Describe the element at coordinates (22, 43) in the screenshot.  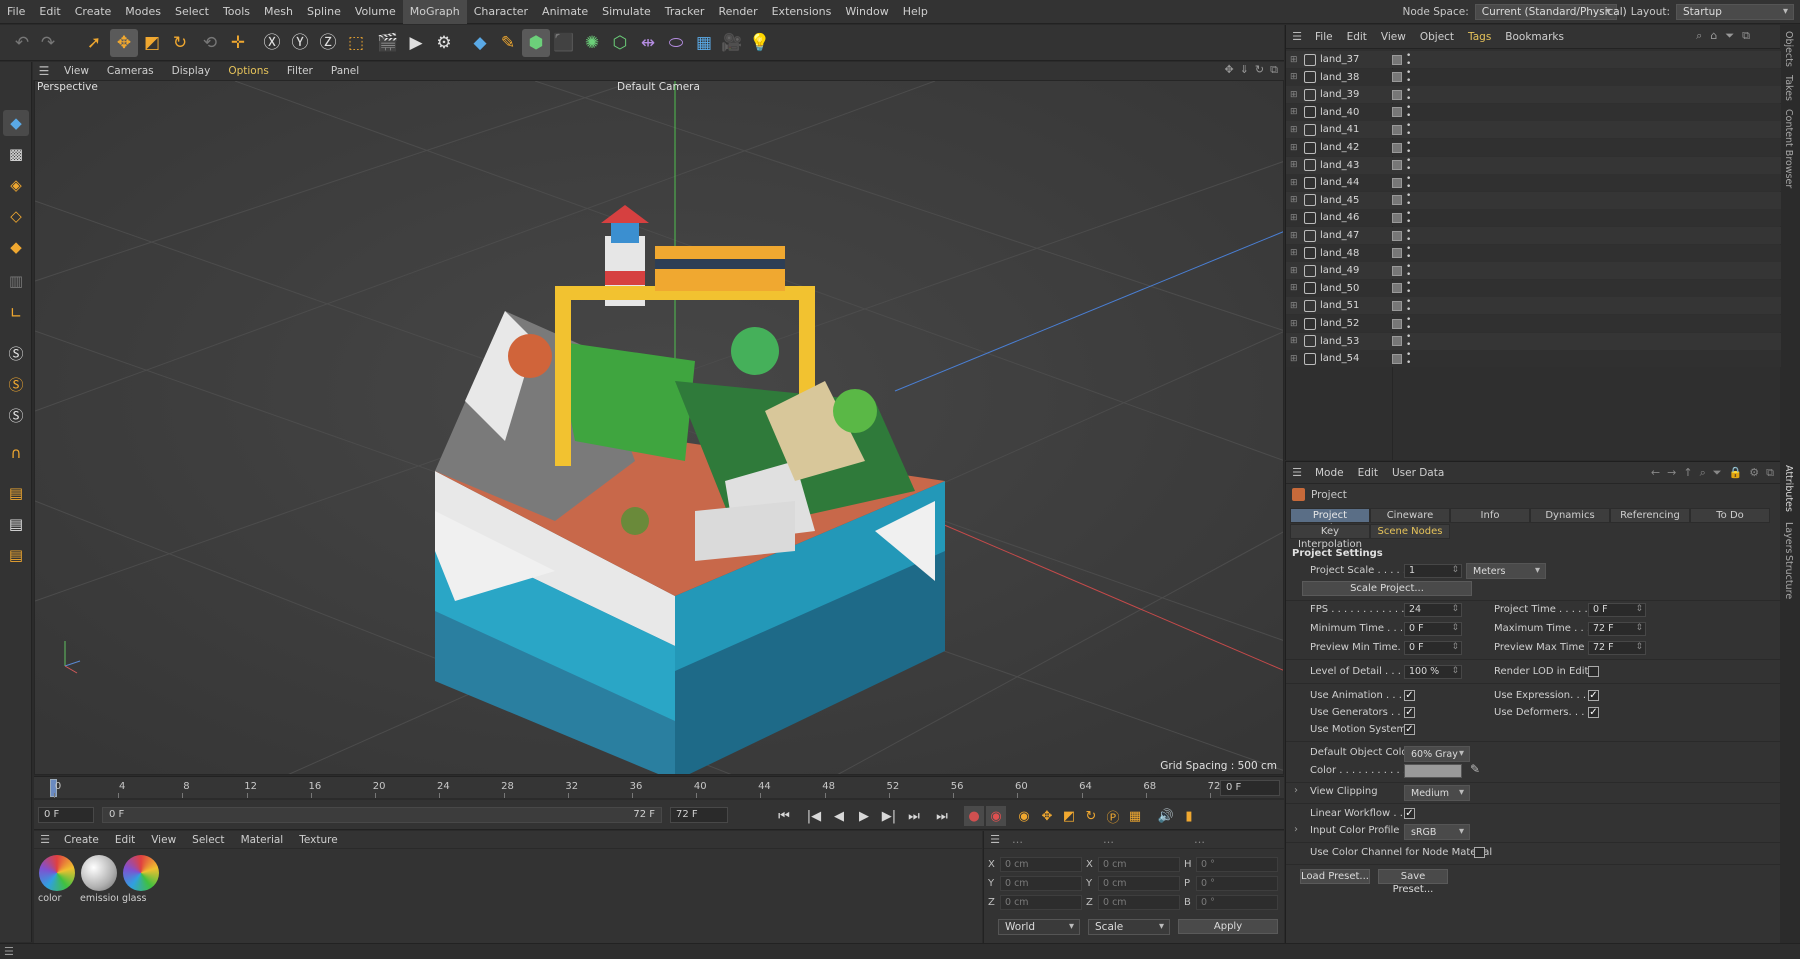
I see `undo-tool-button: ↶` at that location.